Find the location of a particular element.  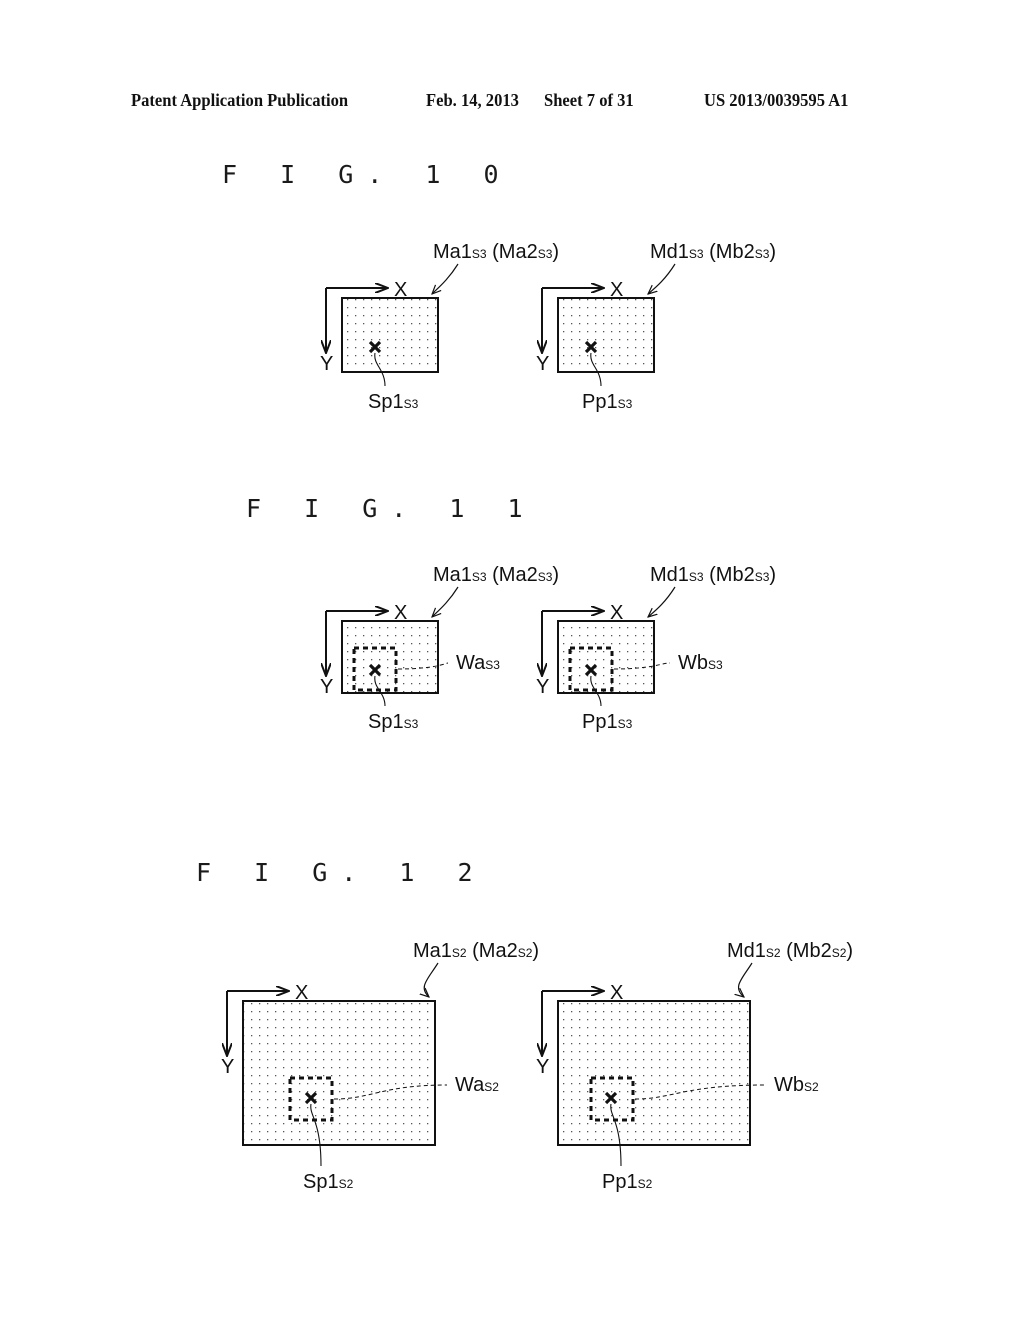

fig10-panel2-point-label: Pp1S3 is located at coordinates (607, 402).